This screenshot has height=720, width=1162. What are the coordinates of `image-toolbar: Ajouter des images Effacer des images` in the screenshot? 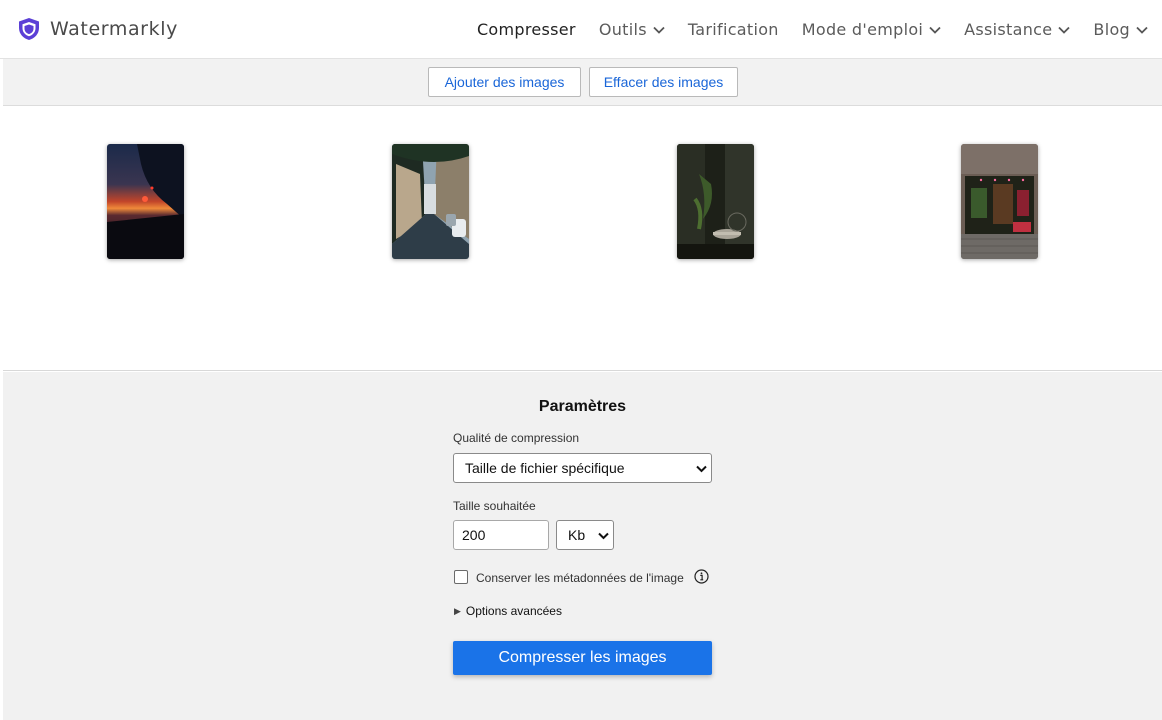 It's located at (582, 82).